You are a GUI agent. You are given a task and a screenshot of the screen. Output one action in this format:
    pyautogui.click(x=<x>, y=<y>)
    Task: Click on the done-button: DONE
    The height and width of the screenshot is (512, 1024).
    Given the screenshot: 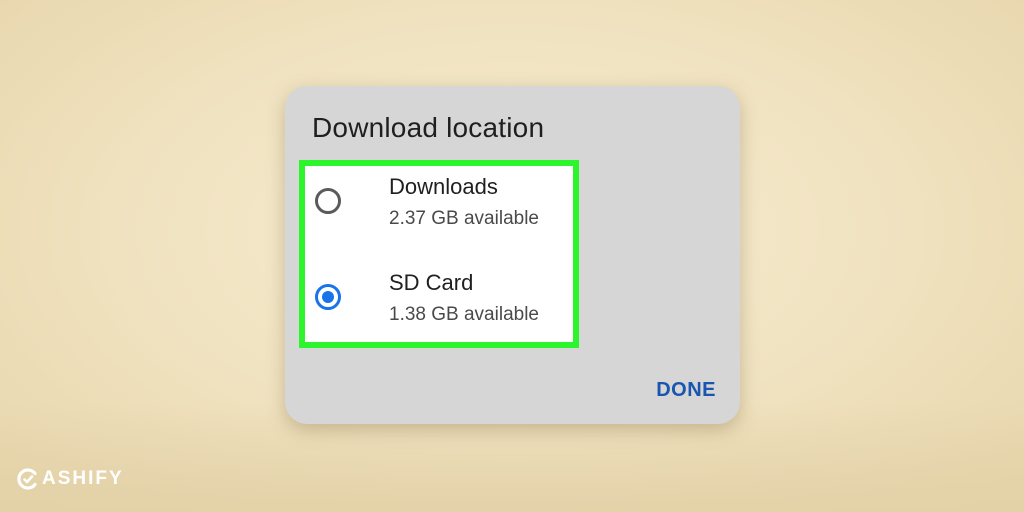 What is the action you would take?
    pyautogui.click(x=686, y=390)
    